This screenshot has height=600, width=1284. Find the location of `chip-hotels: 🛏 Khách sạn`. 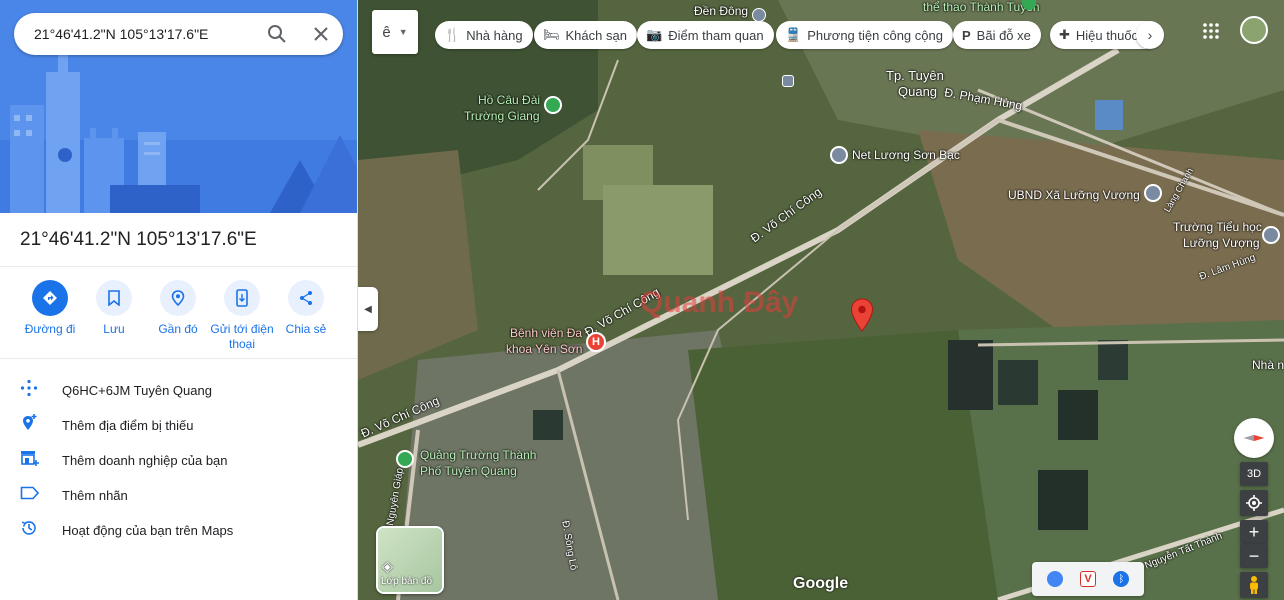

chip-hotels: 🛏 Khách sạn is located at coordinates (585, 35).